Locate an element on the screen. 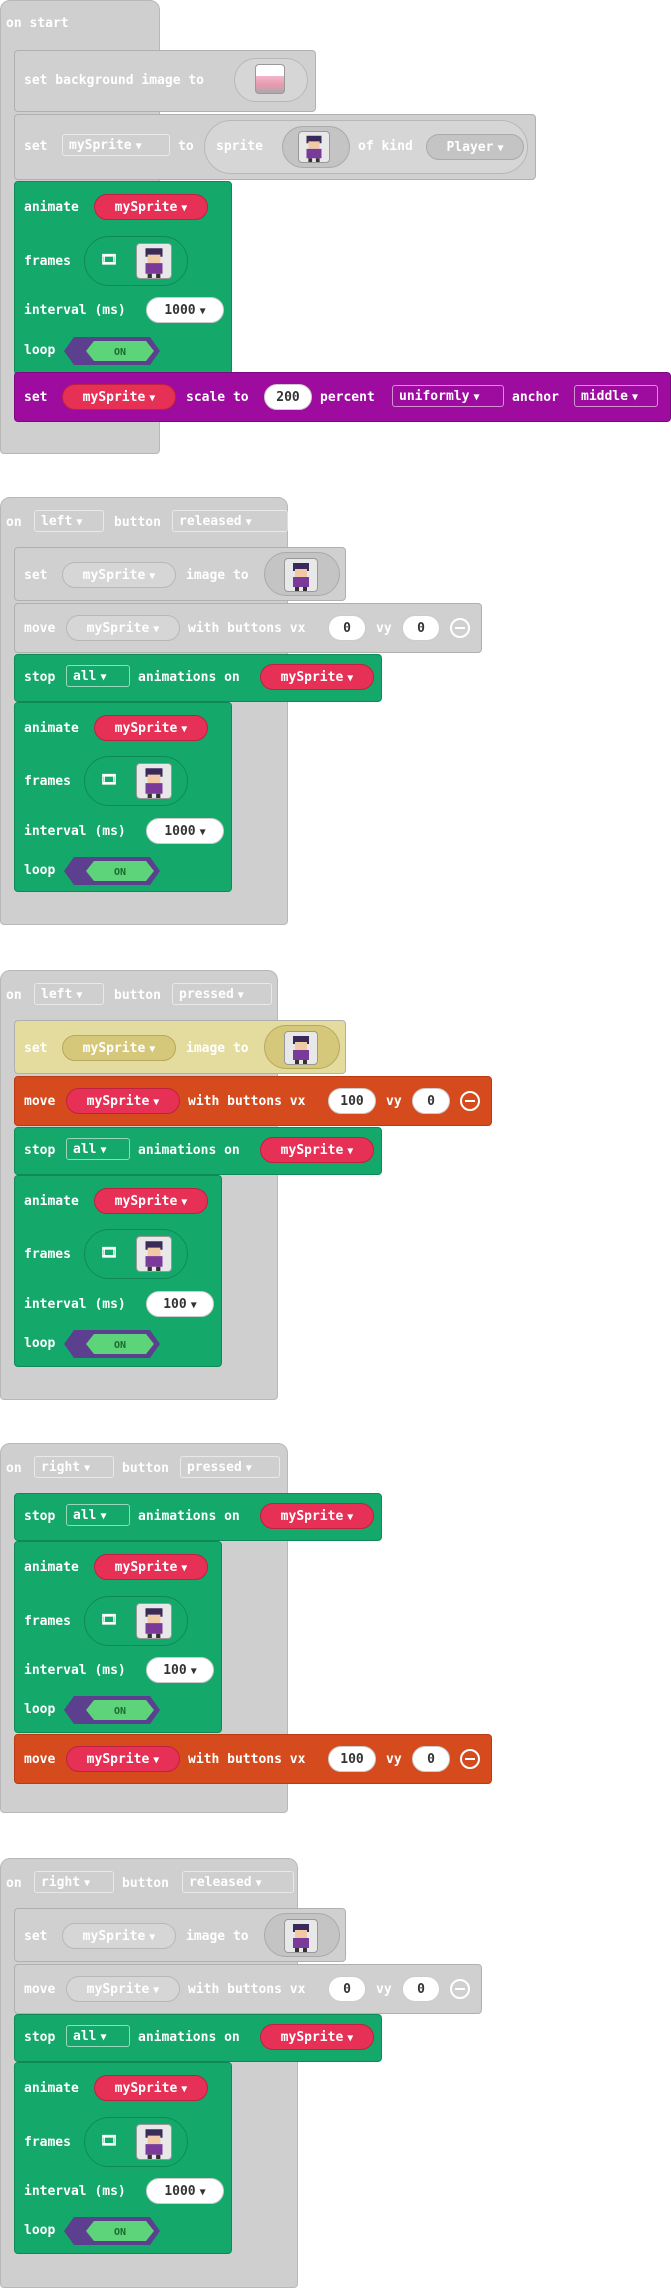 This screenshot has height=2288, width=671. button-label: button is located at coordinates (145, 1468).